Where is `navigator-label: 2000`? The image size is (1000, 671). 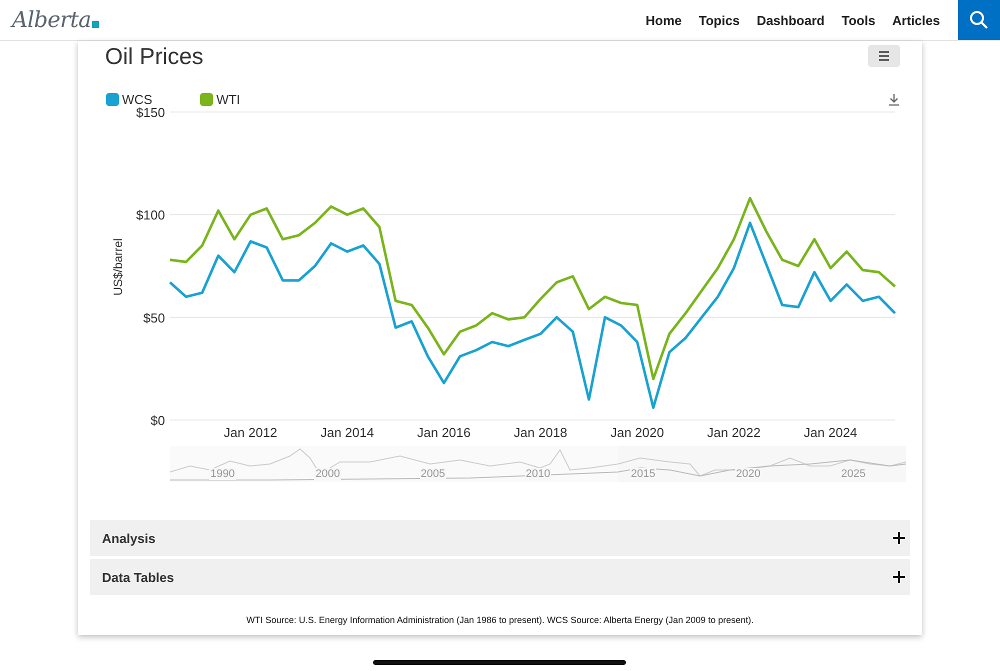
navigator-label: 2000 is located at coordinates (327, 474).